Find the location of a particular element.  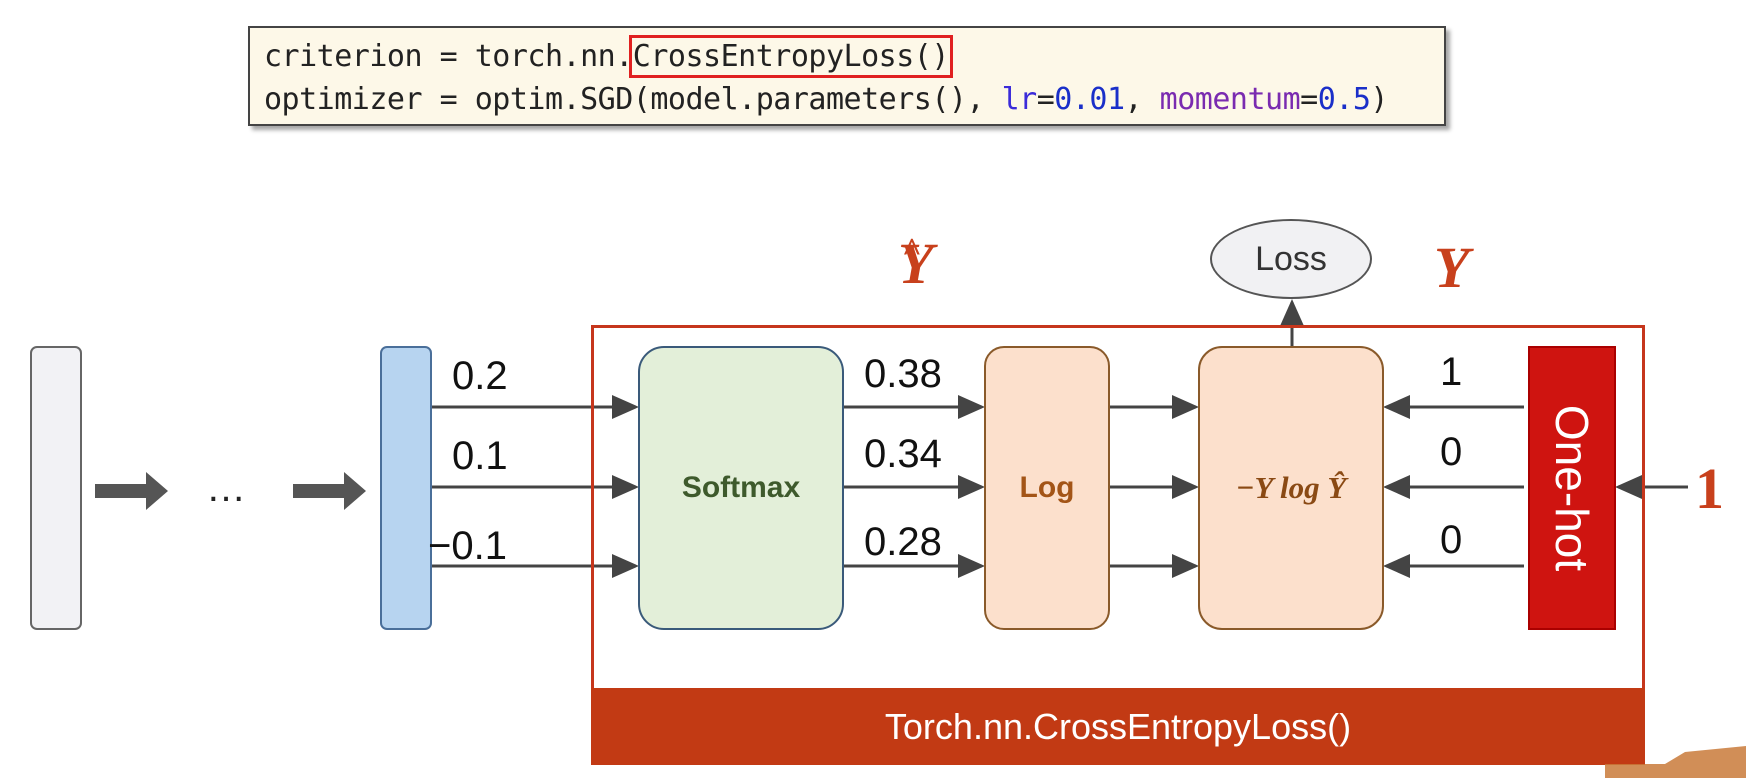

corner-decoration is located at coordinates (1675, 762).